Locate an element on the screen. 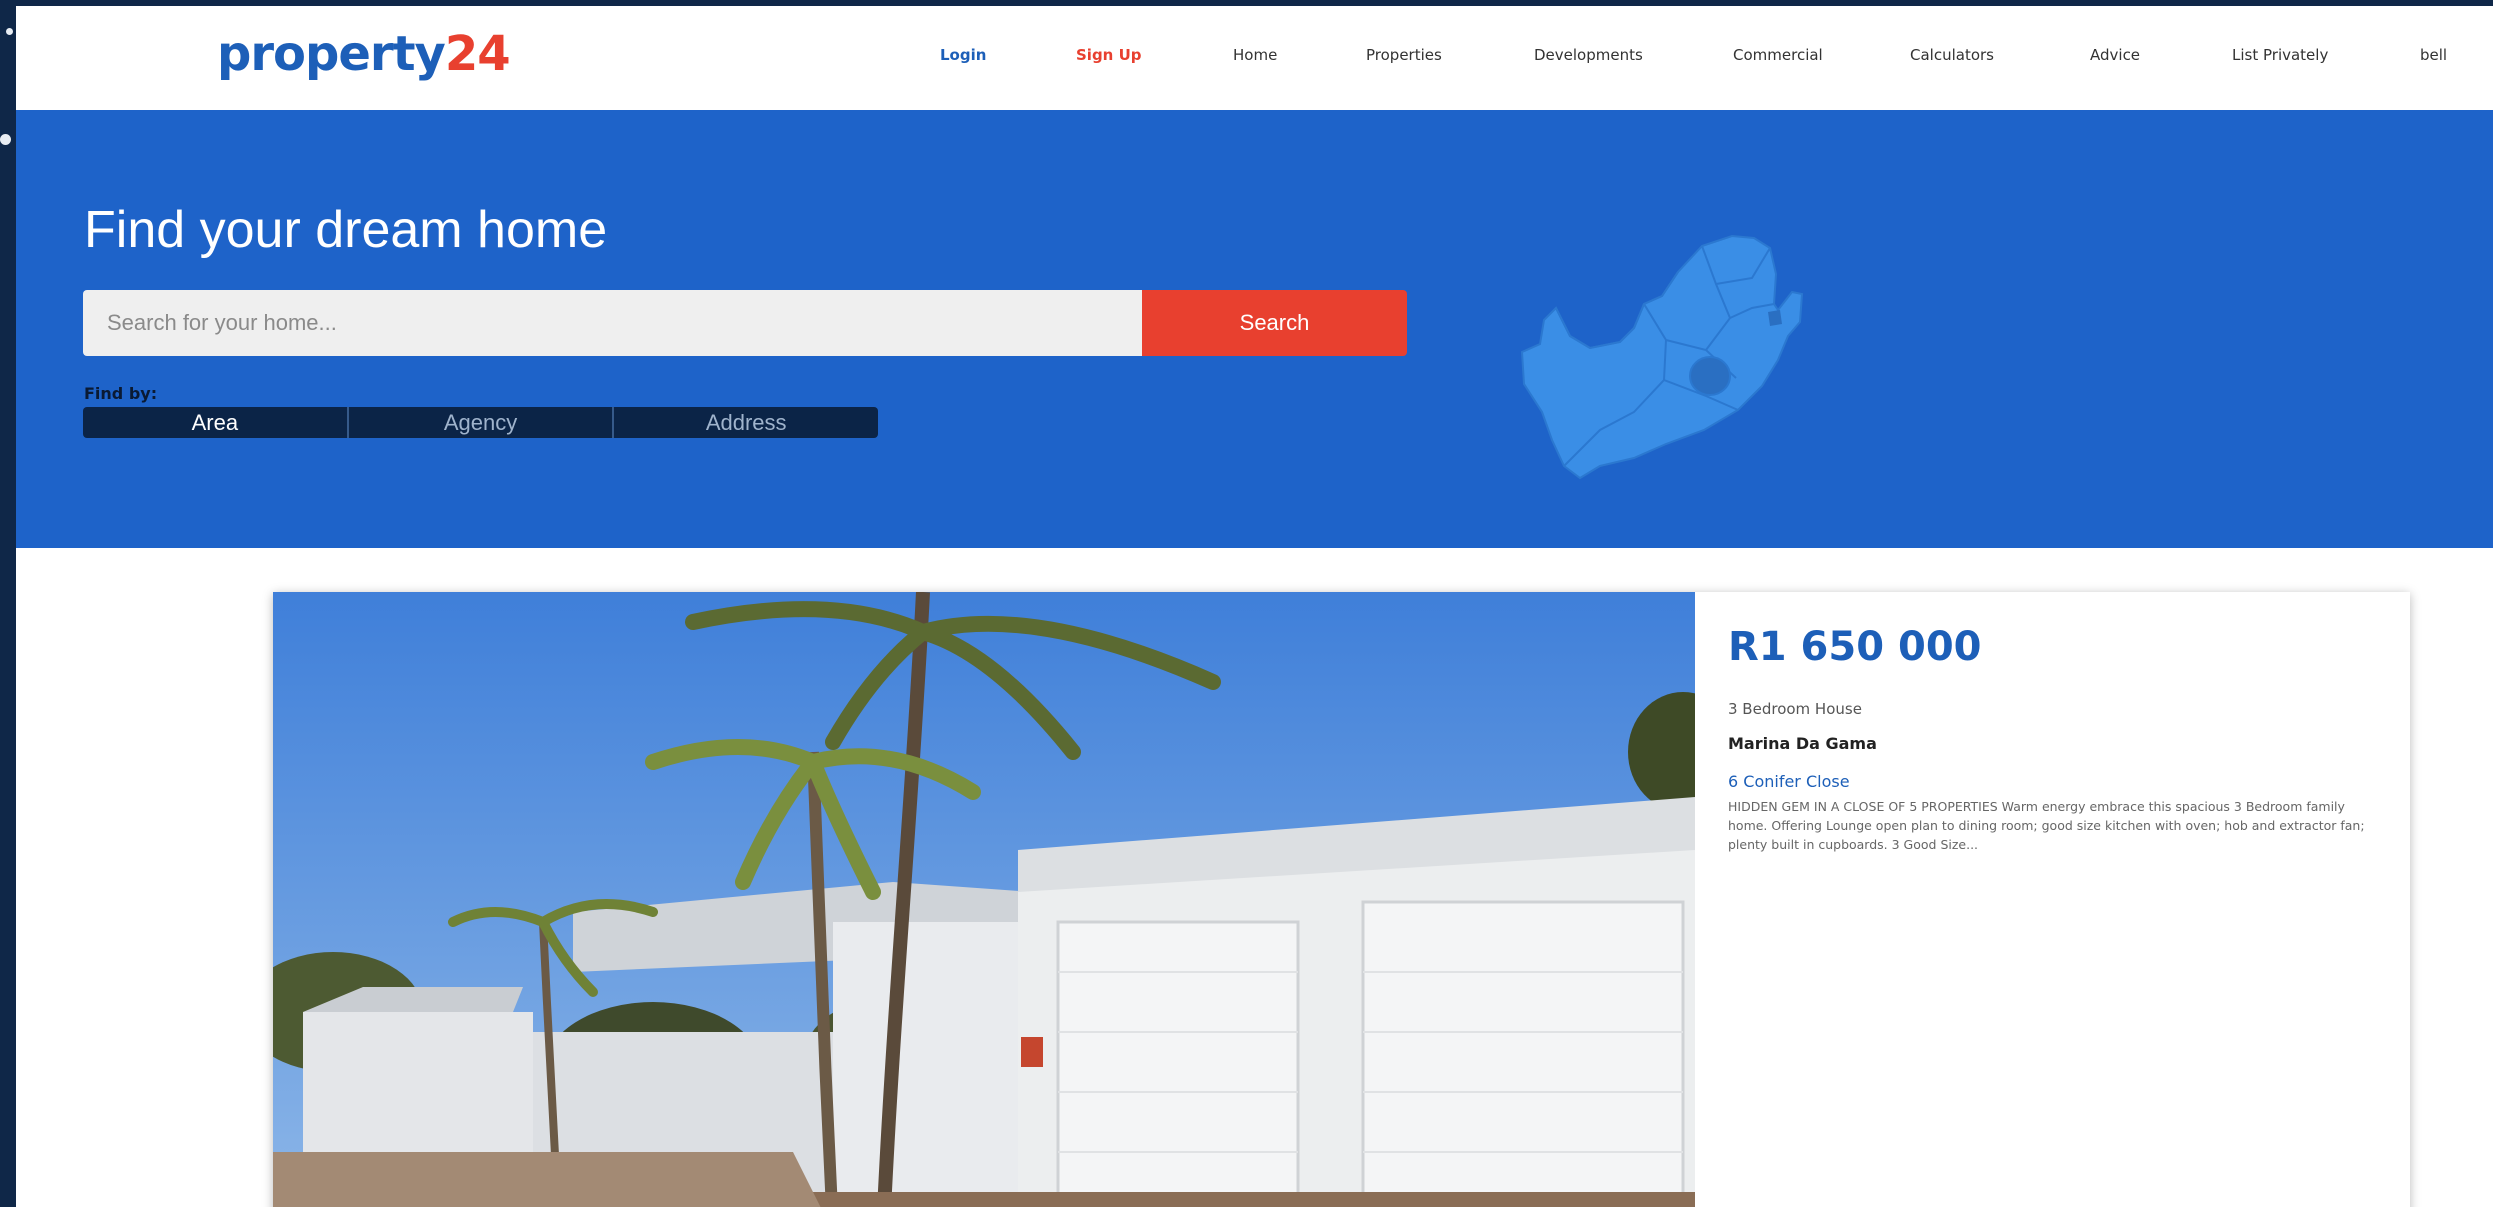 The width and height of the screenshot is (2493, 1207). nav-developments-link: Developments is located at coordinates (1588, 55).